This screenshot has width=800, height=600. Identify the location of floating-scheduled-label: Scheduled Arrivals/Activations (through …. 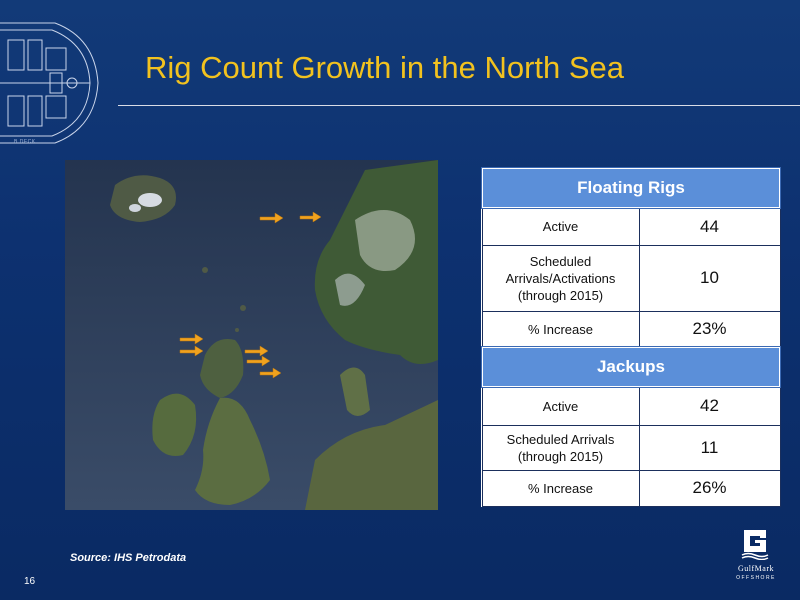
(560, 278).